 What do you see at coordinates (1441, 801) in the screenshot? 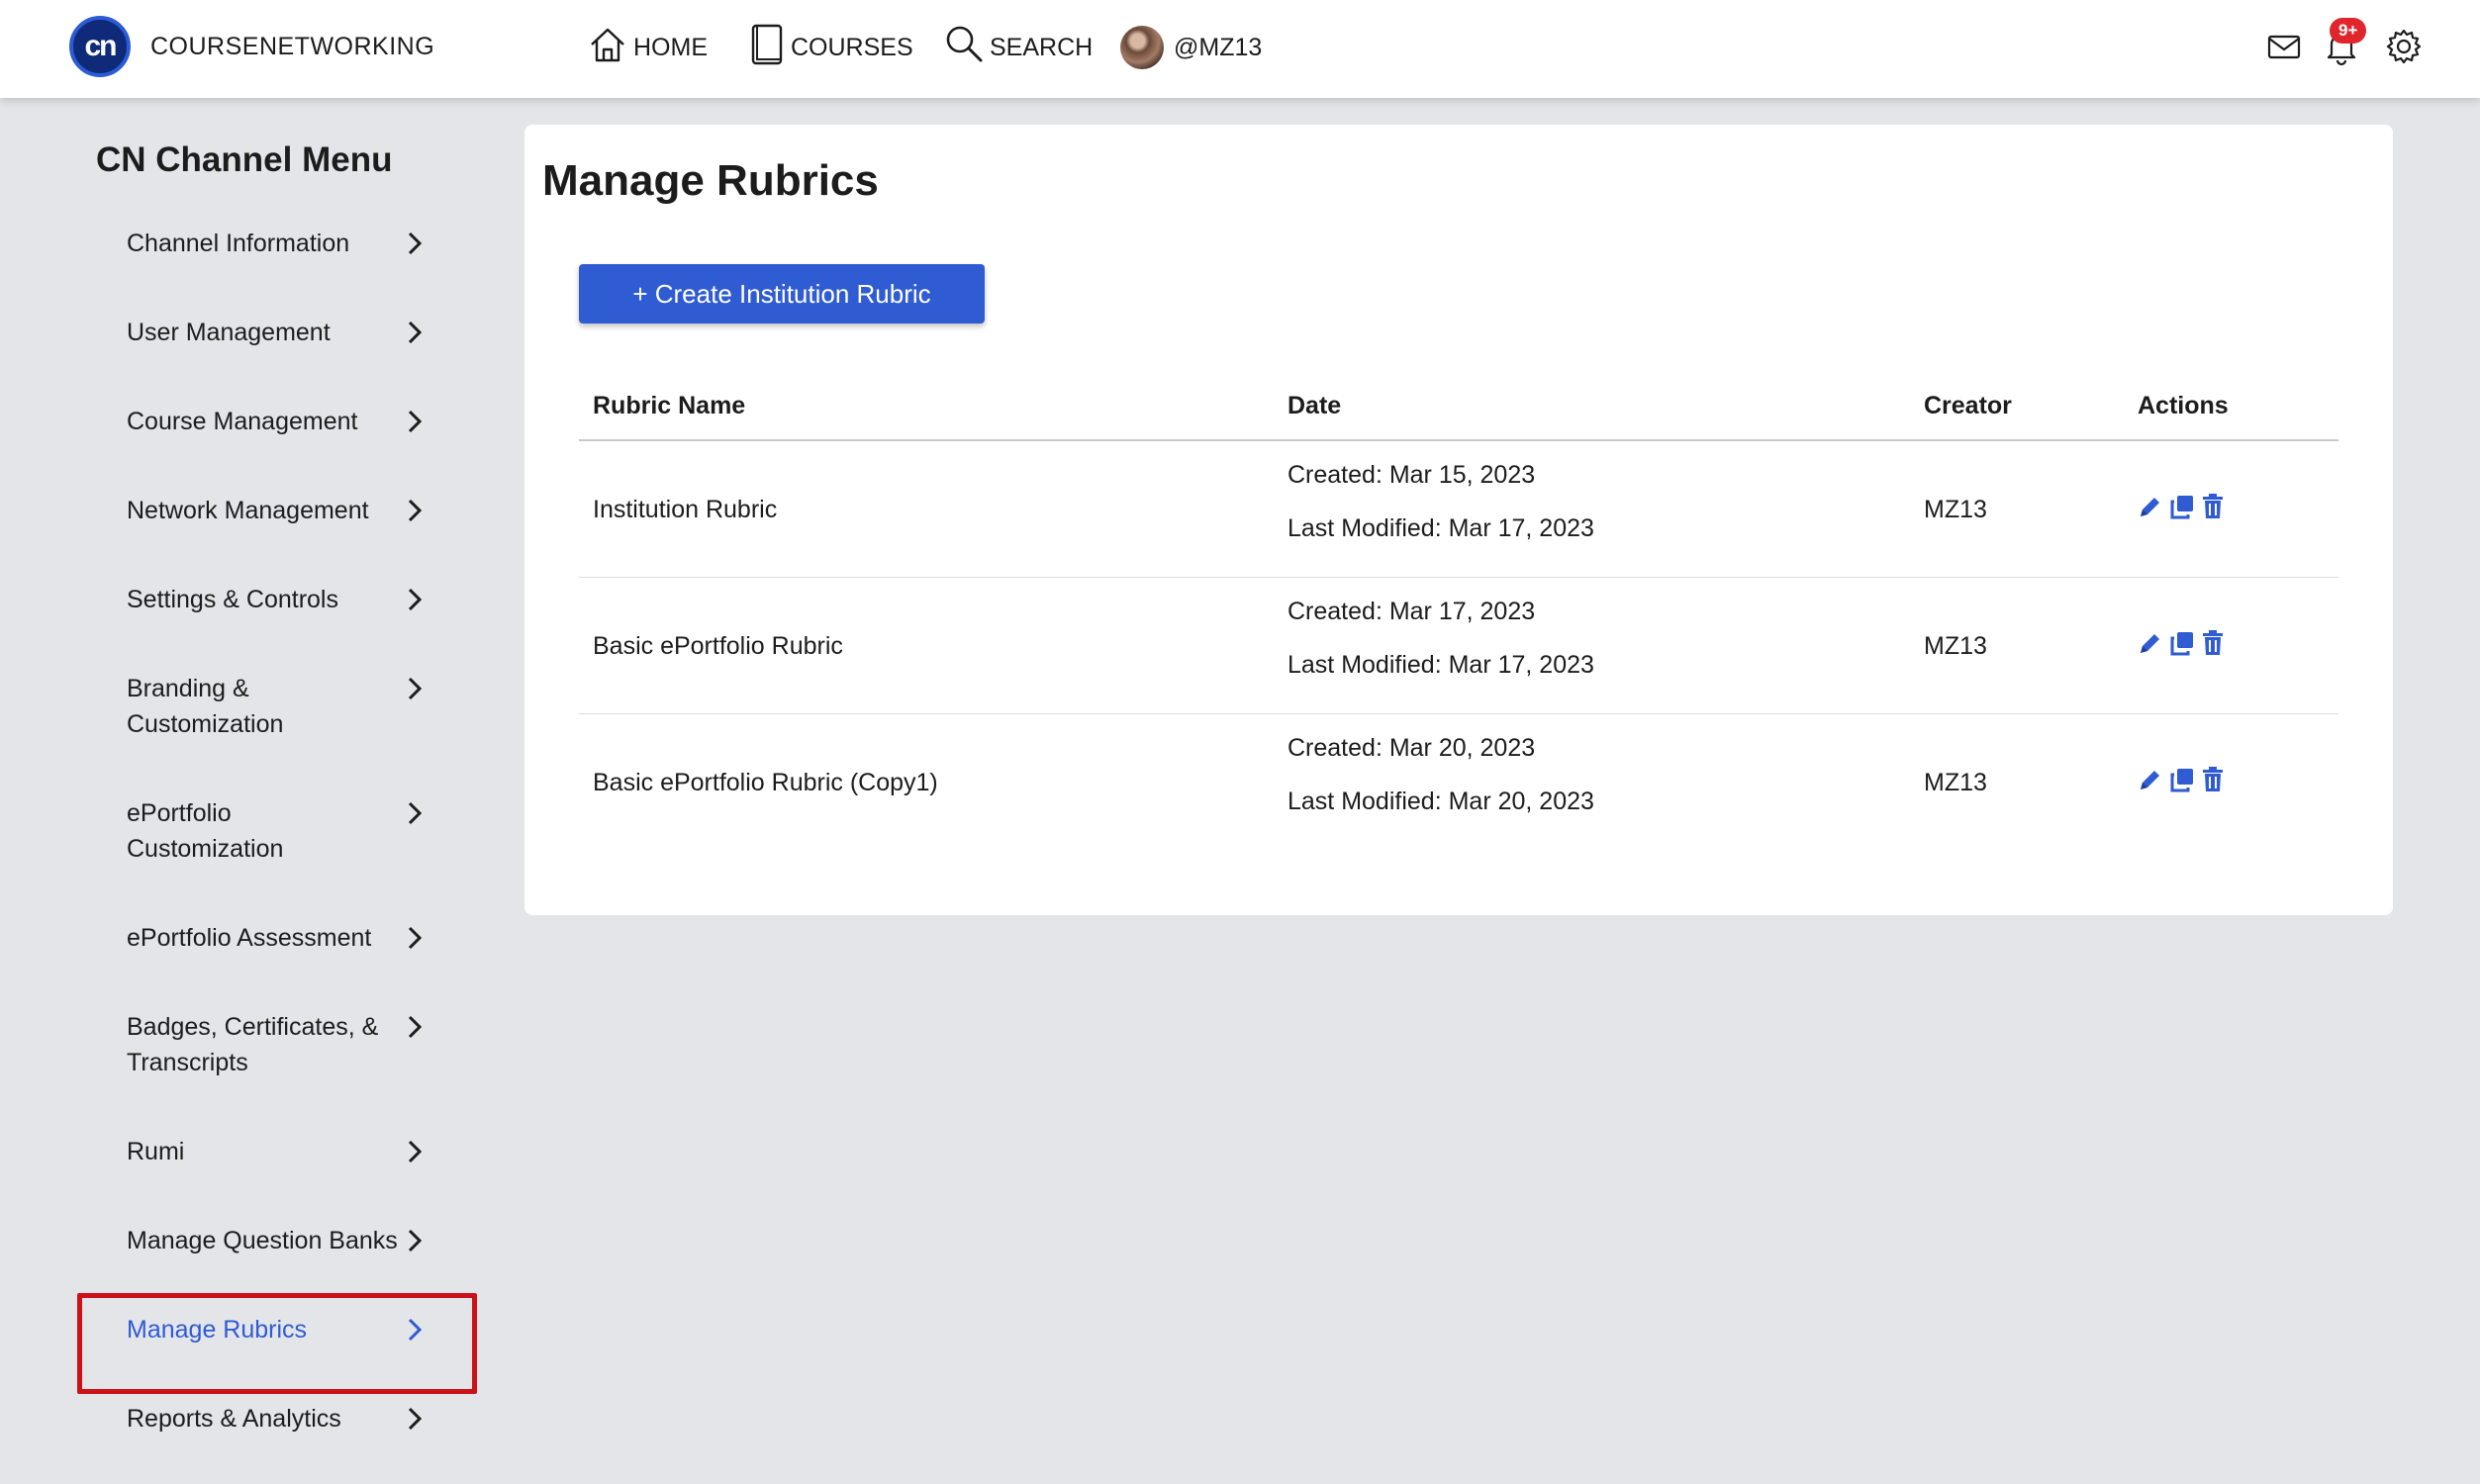
I see `rubric-modified-date: Last Modified: Mar 20, 2023` at bounding box center [1441, 801].